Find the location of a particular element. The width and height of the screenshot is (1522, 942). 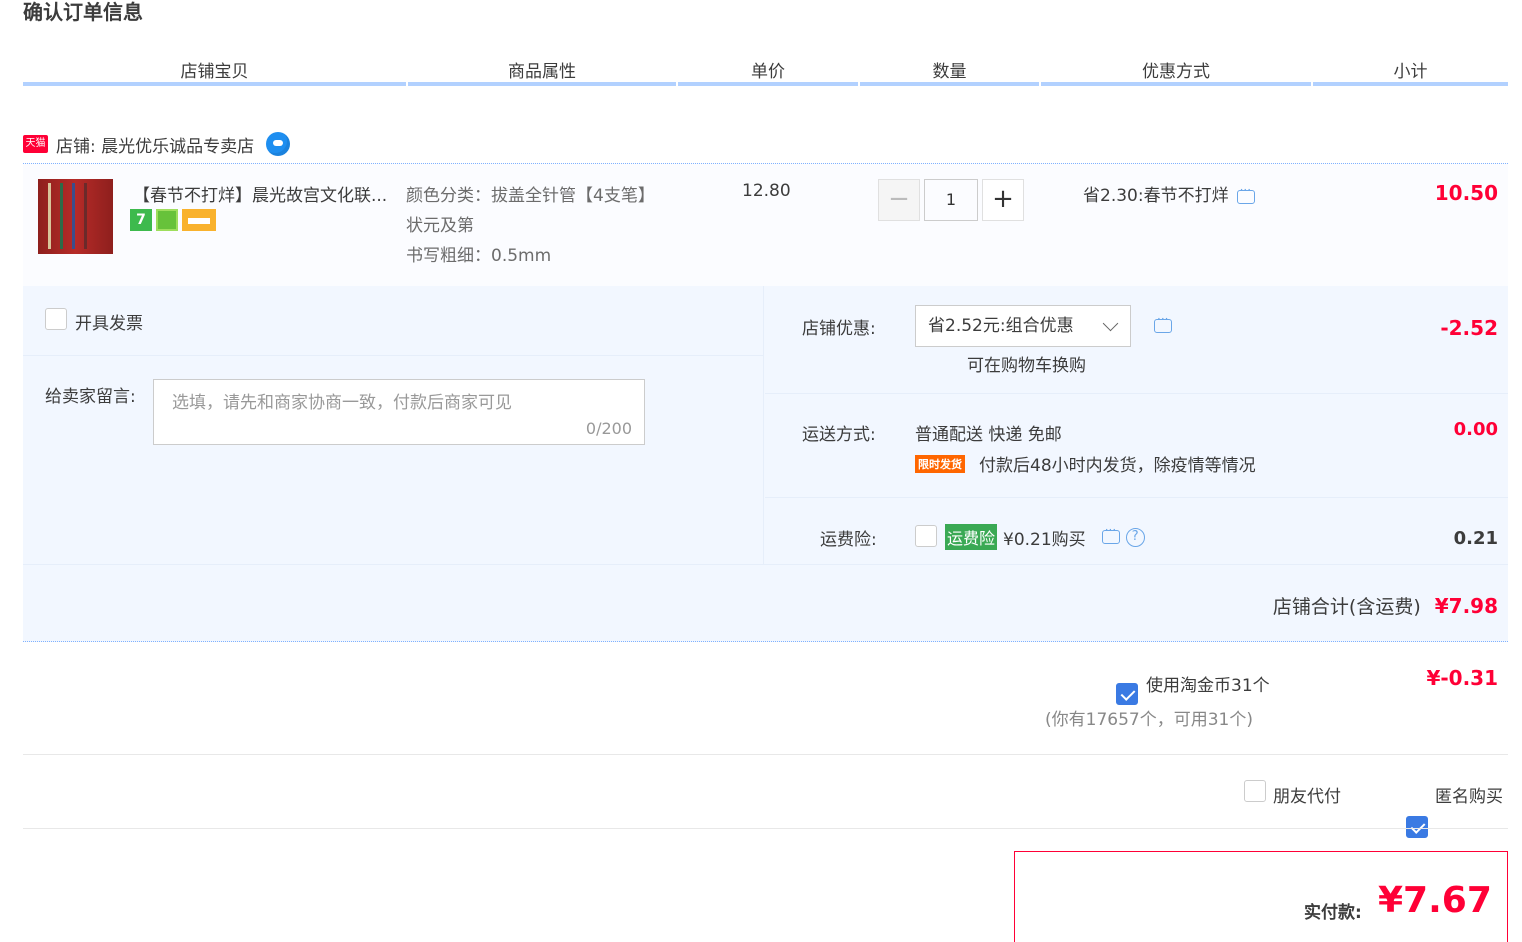

tmall-icon: 天猫 is located at coordinates (35, 144).